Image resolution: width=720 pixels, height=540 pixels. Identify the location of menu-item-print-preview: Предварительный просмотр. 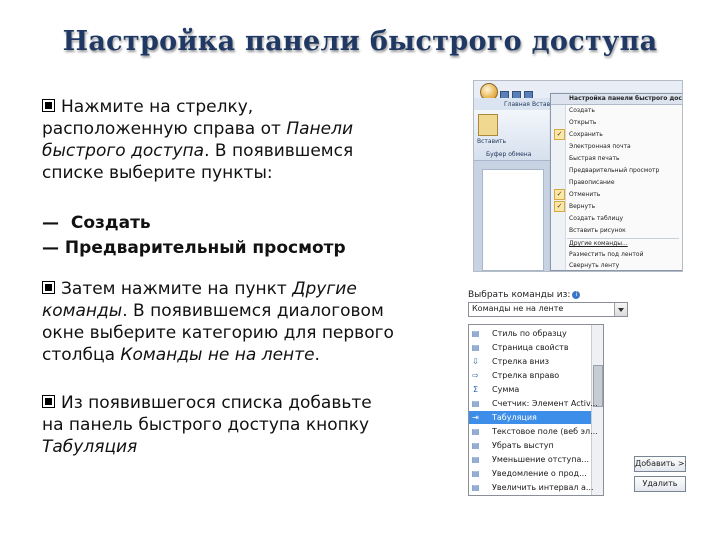
(614, 170).